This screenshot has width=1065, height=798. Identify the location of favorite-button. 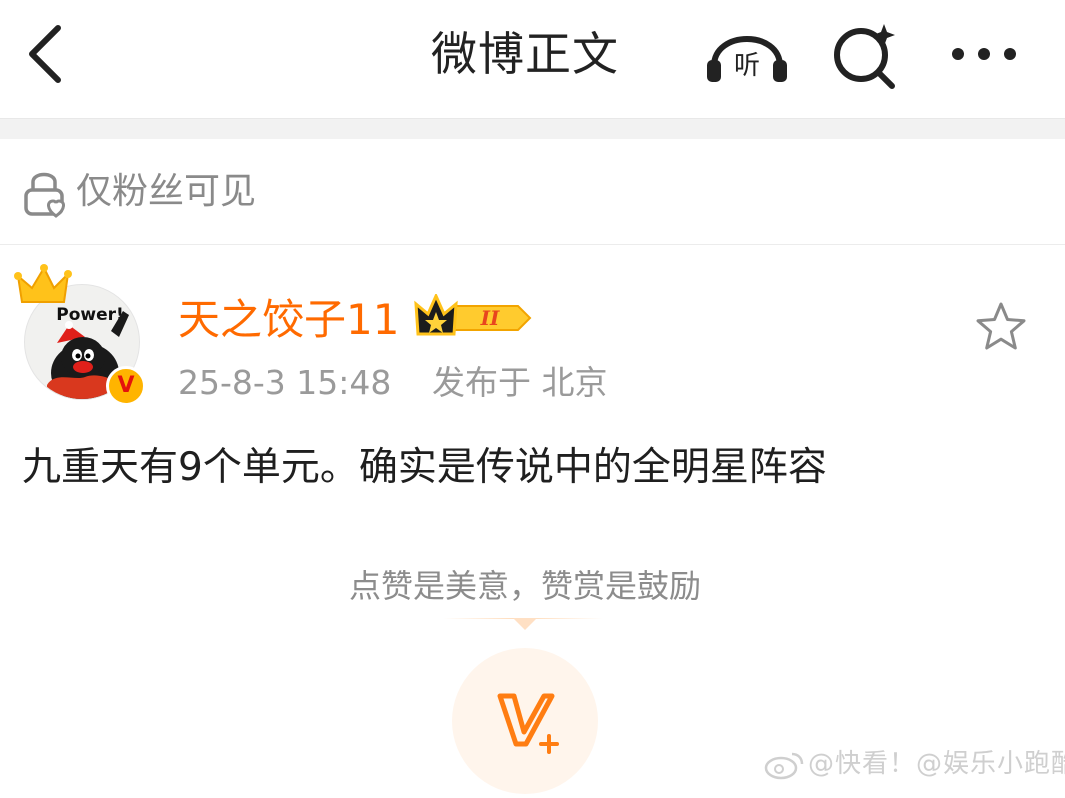
(1001, 327).